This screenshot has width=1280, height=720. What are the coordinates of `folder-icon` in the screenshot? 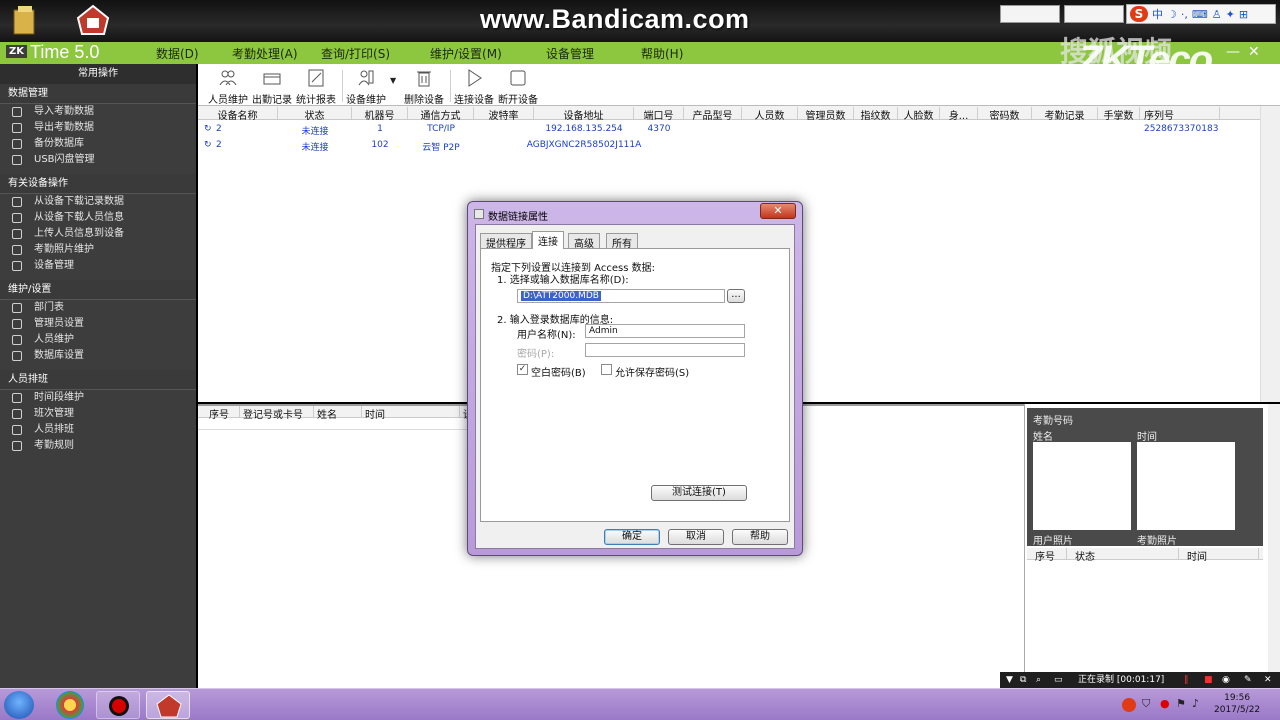 It's located at (27, 21).